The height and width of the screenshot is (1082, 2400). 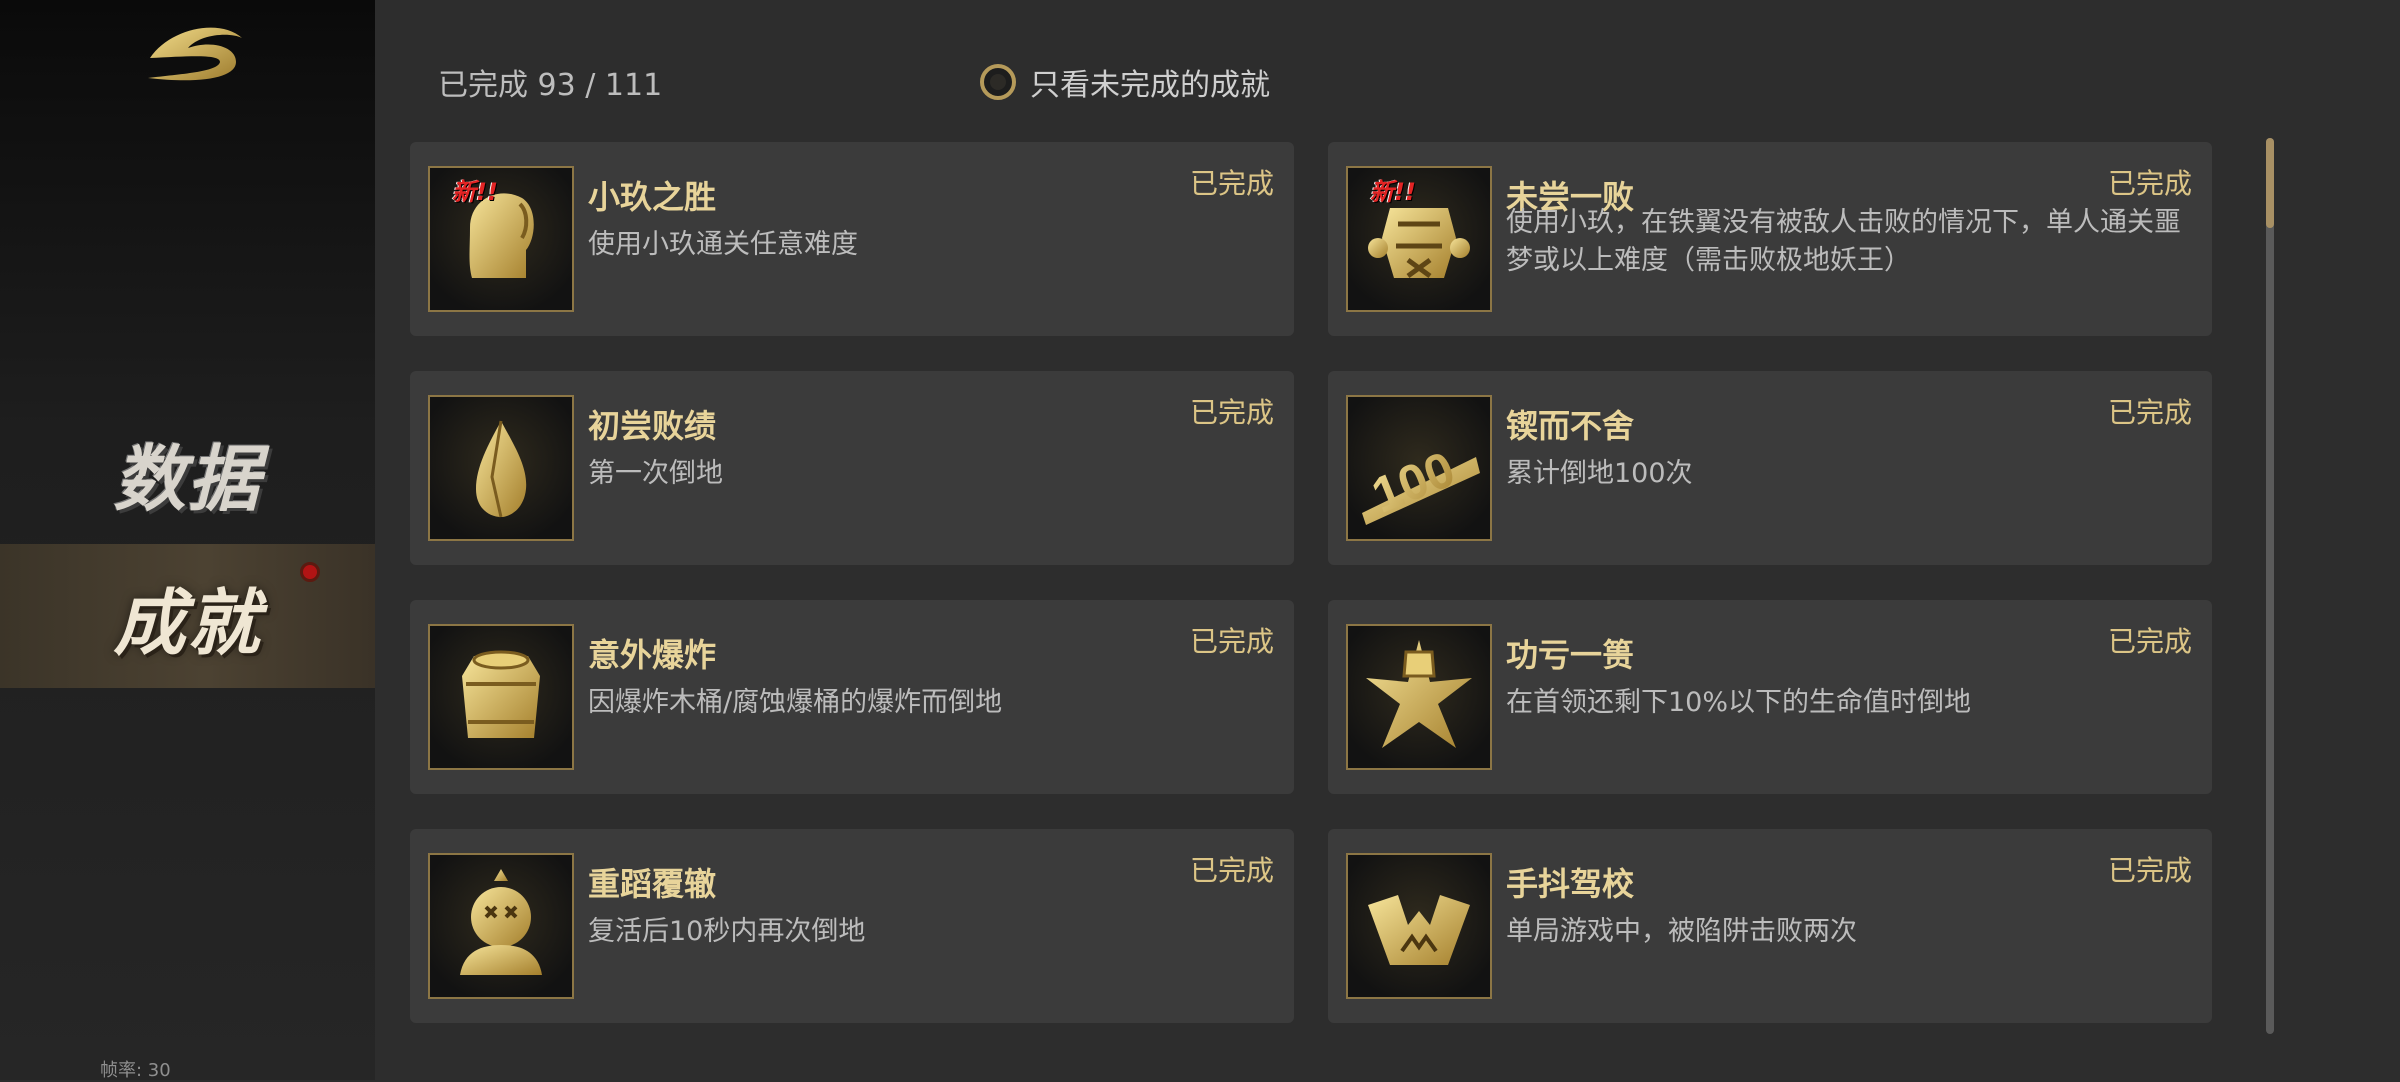 I want to click on drop-icon, so click(x=501, y=468).